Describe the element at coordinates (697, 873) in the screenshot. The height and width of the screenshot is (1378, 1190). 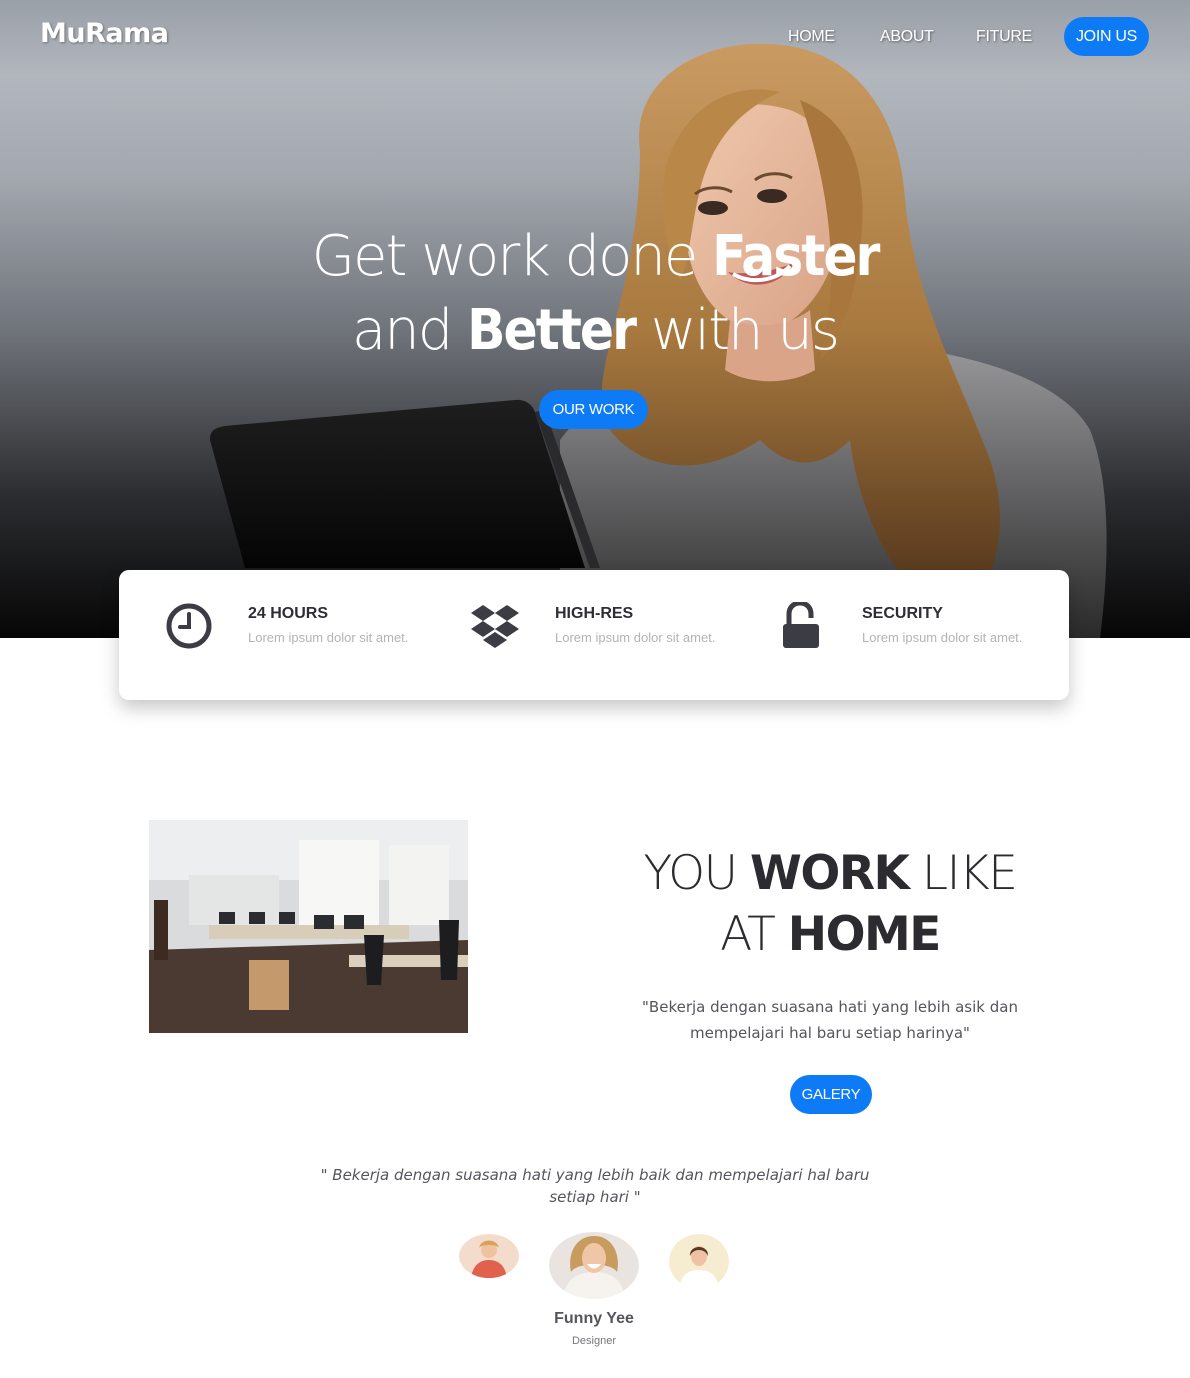
I see `about-headline-text: YOU` at that location.